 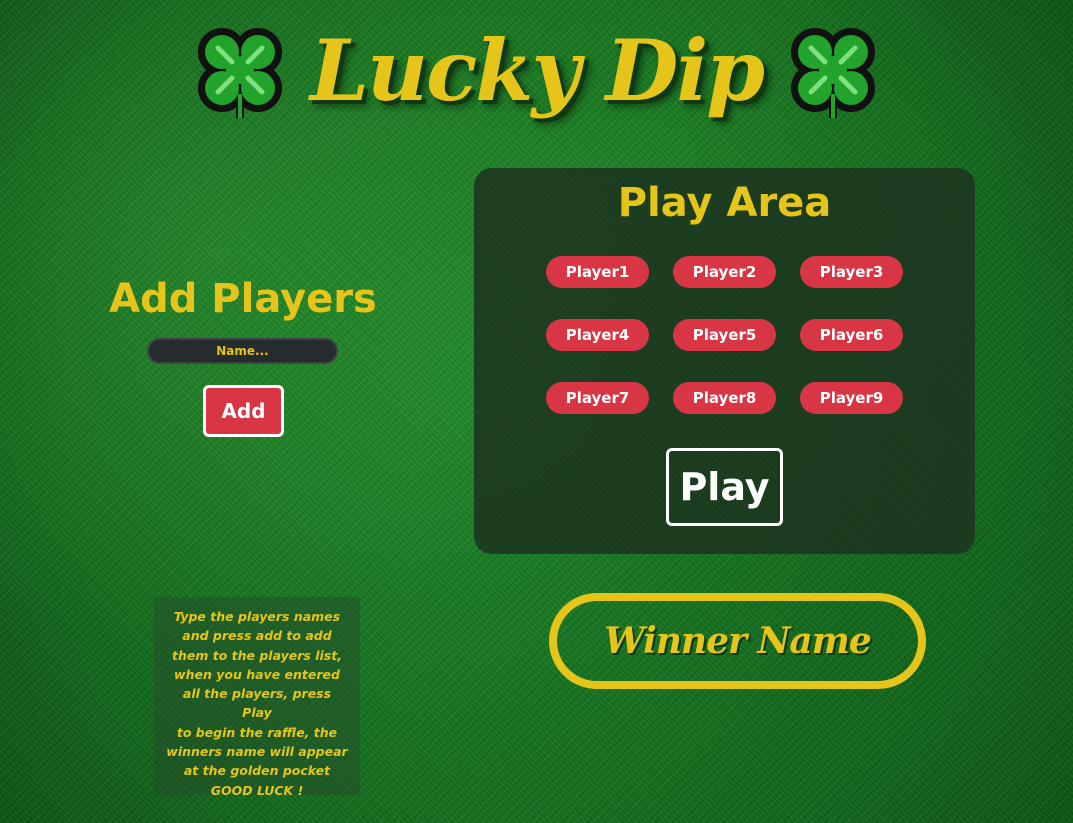 I want to click on player-button: Player6, so click(x=851, y=335).